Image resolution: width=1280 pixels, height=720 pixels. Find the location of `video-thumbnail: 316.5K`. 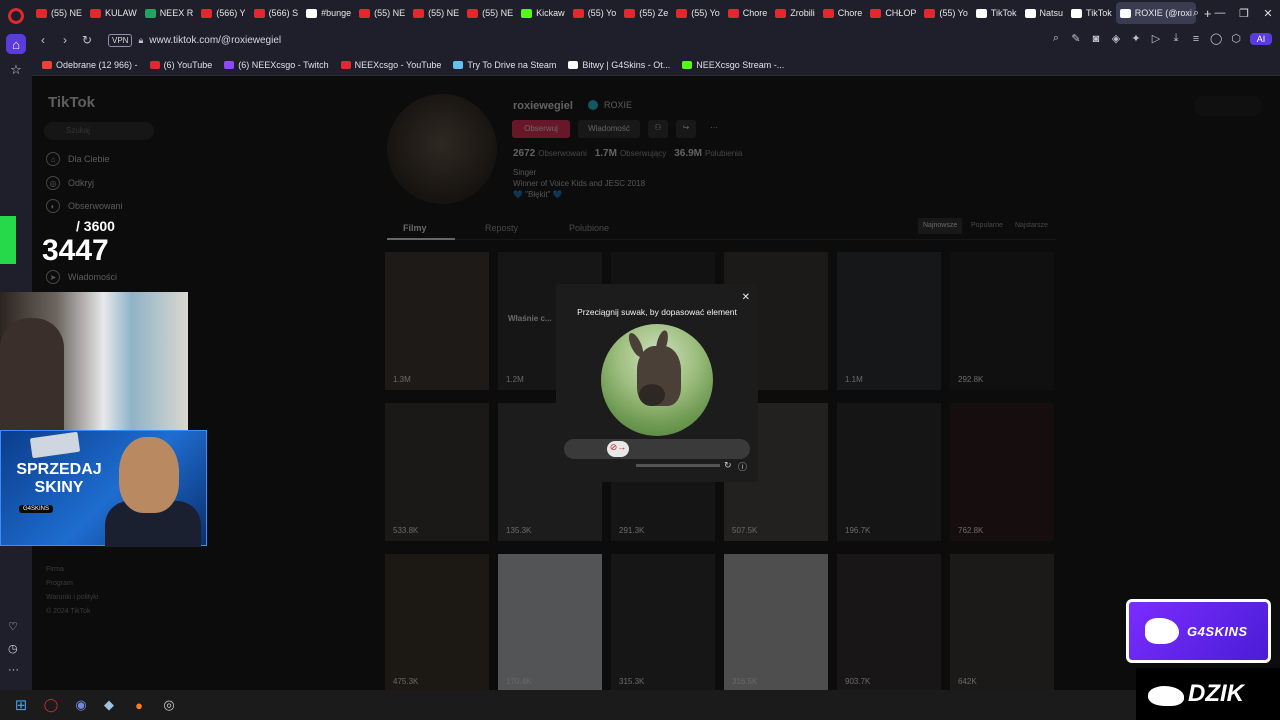

video-thumbnail: 316.5K is located at coordinates (776, 622).